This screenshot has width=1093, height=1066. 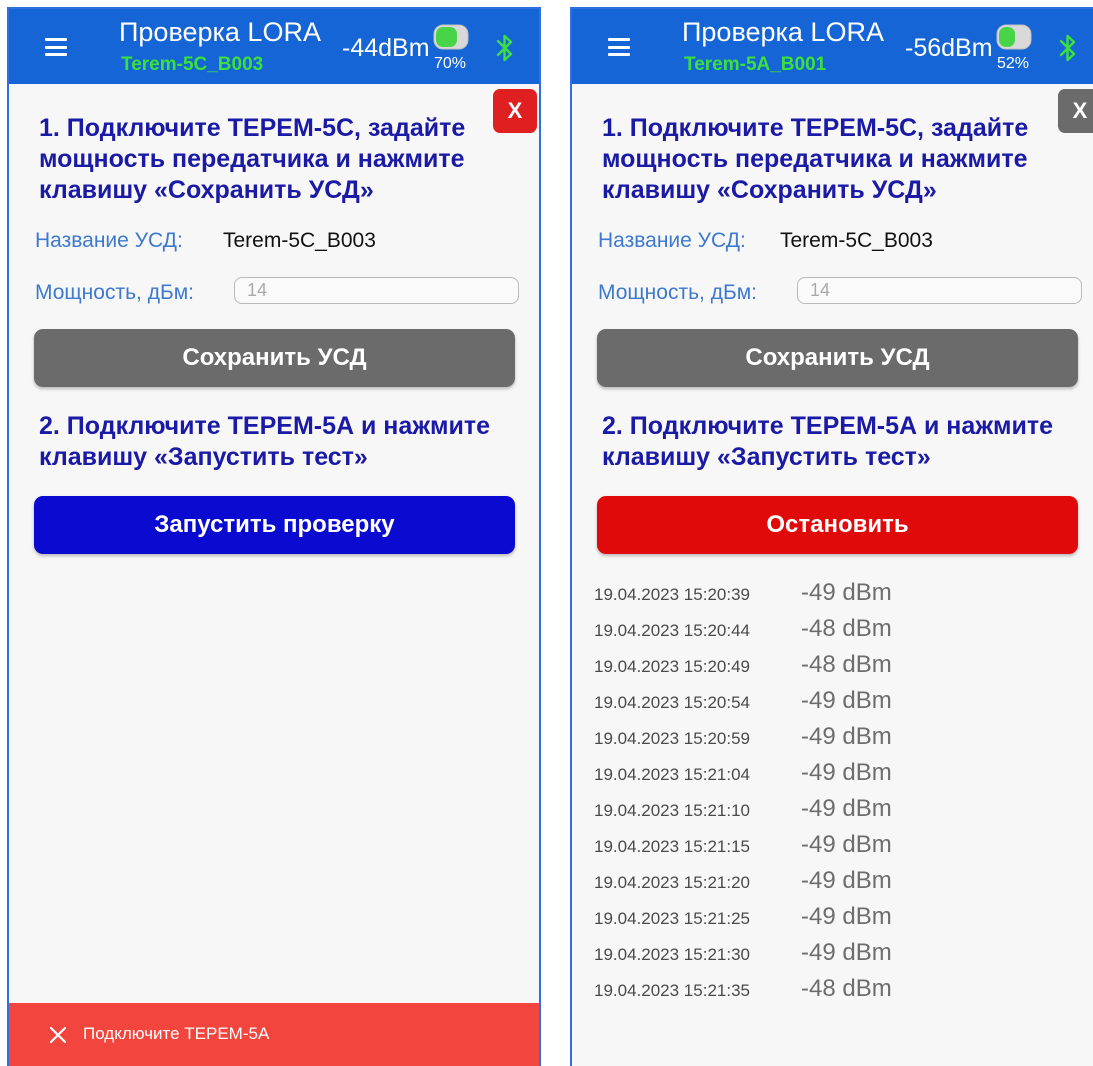 I want to click on list-item: 19.04.2023 15:21:15 -49 dBm, so click(x=834, y=849).